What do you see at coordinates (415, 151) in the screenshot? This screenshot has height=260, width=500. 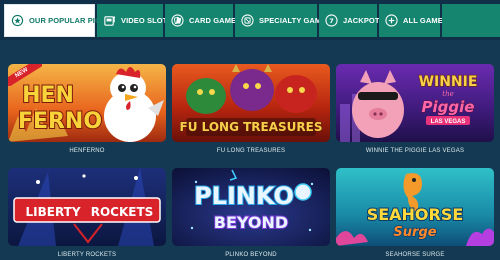 I see `game-title: WINNIE THE PIGGIE LAS VEGAS` at bounding box center [415, 151].